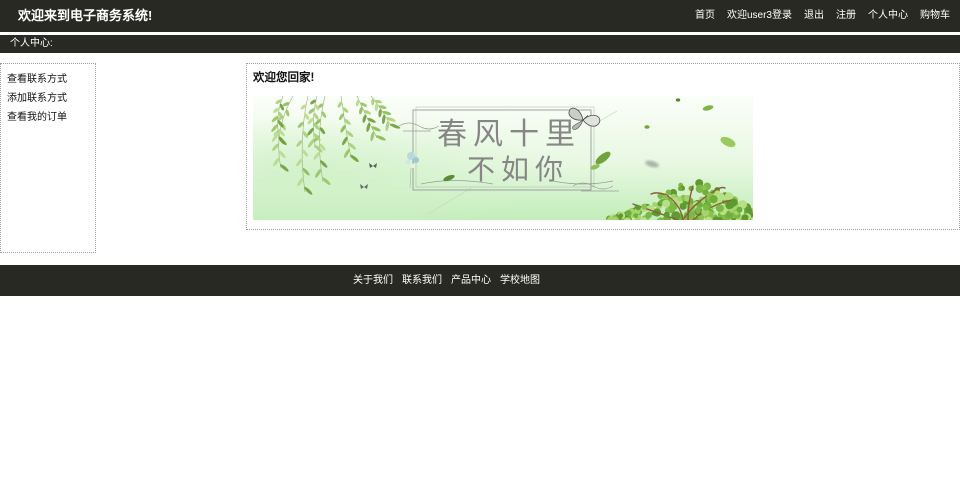 This screenshot has height=479, width=960. I want to click on welcome-banner-image: 春风十里 不如你, so click(503, 158).